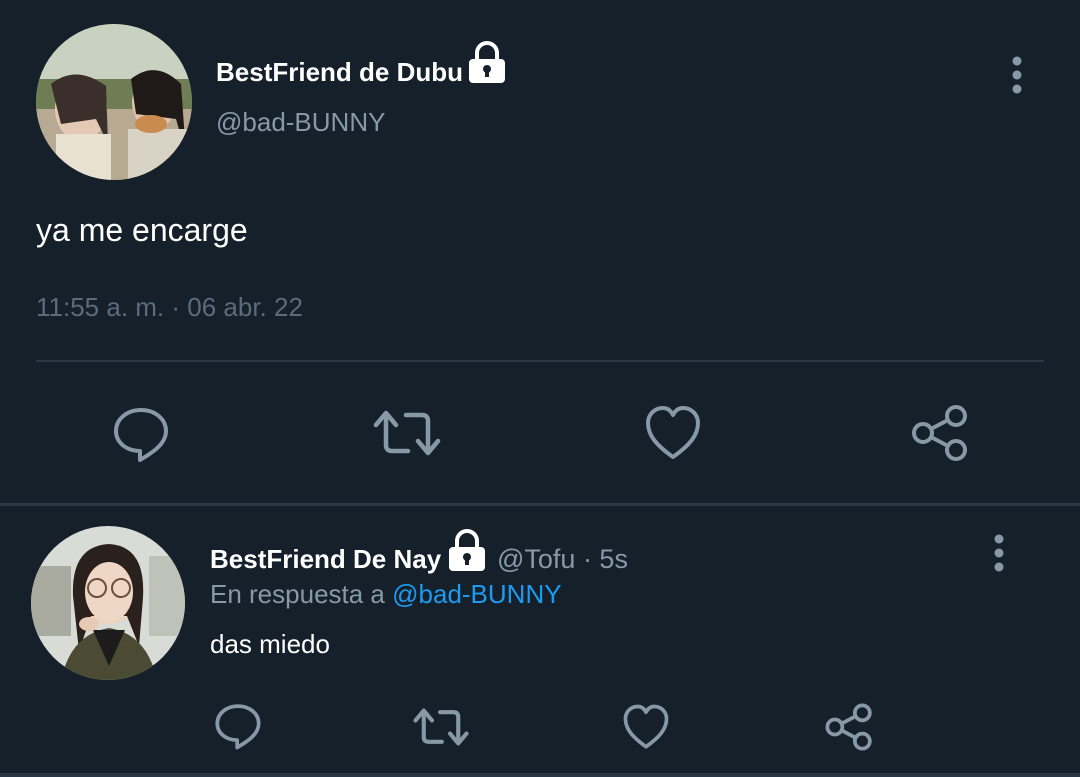 Image resolution: width=1080 pixels, height=777 pixels. I want to click on tweet-text: ya me encarge, so click(142, 230).